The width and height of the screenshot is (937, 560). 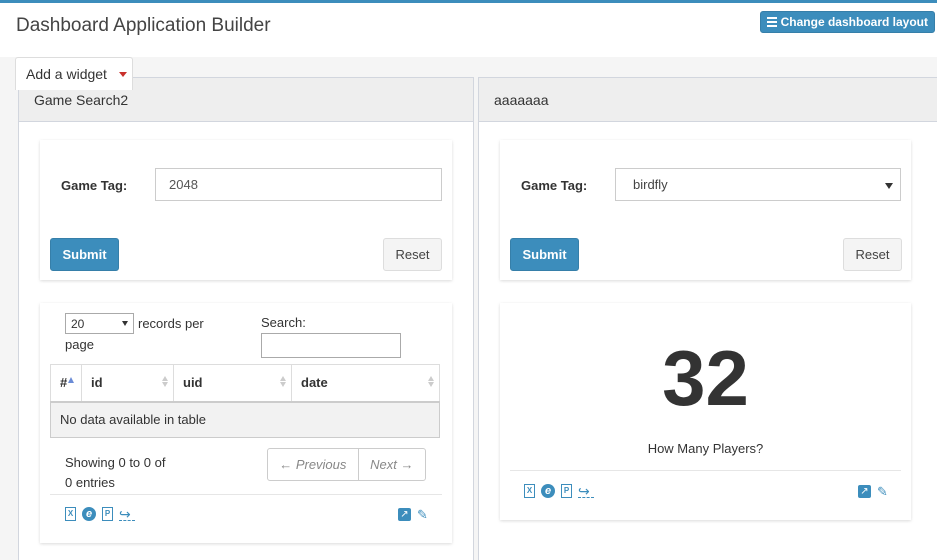 What do you see at coordinates (143, 25) in the screenshot?
I see `page-title: Dashboard Application Builder` at bounding box center [143, 25].